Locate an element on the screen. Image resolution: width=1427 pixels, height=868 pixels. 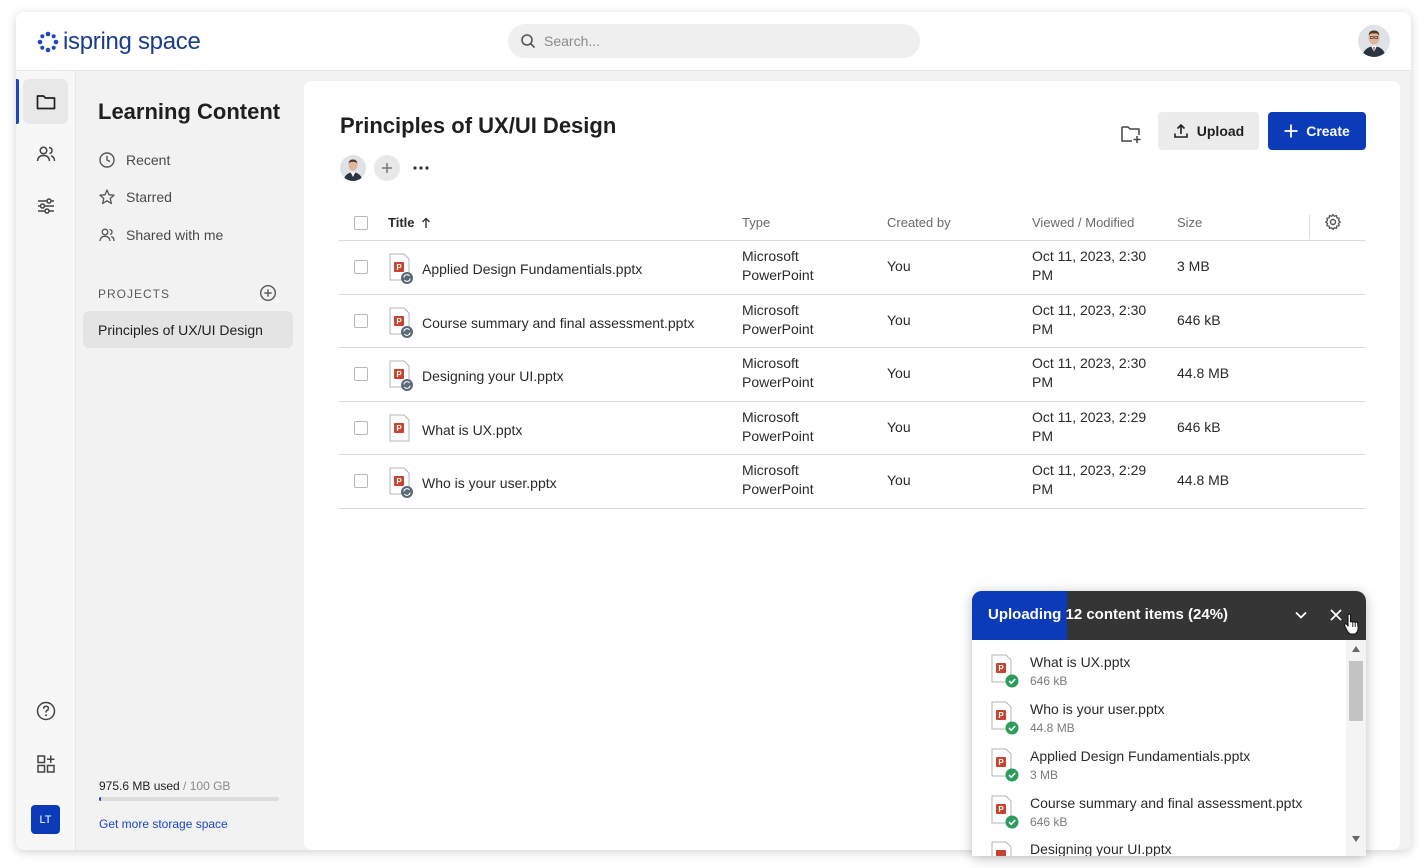
storage-total: / 100 GB is located at coordinates (205, 786).